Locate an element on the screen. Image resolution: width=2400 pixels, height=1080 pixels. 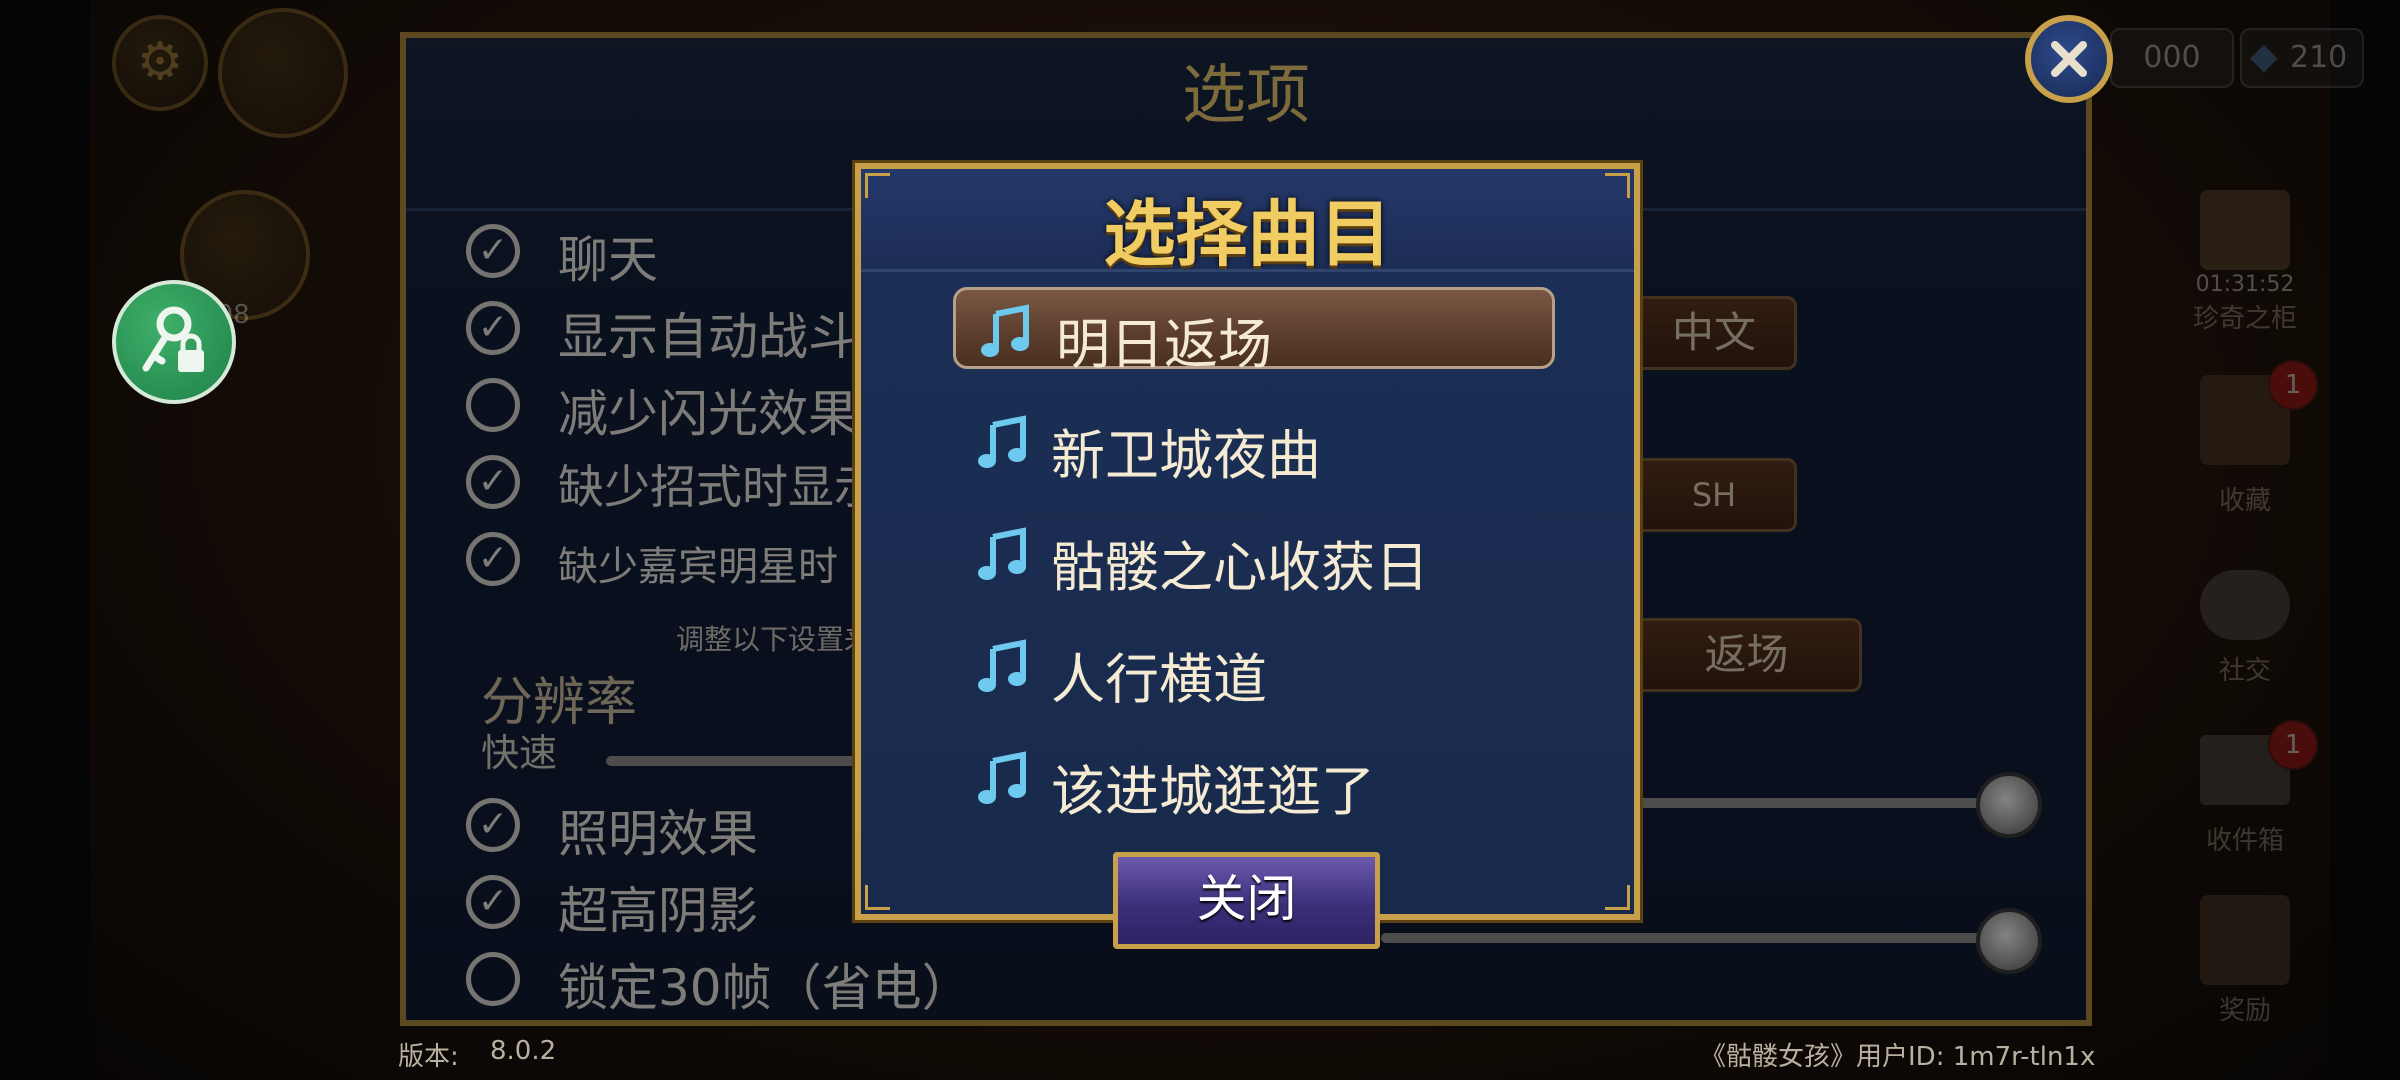
gem-icon: ◆ is located at coordinates (2264, 56).